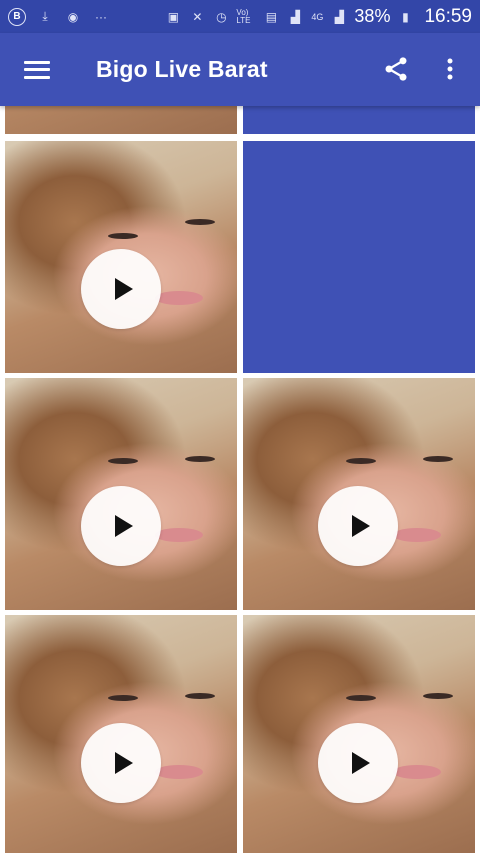 This screenshot has width=480, height=853. What do you see at coordinates (59, 16) in the screenshot?
I see `status-left-icons: B ⤓ ◉ ···` at bounding box center [59, 16].